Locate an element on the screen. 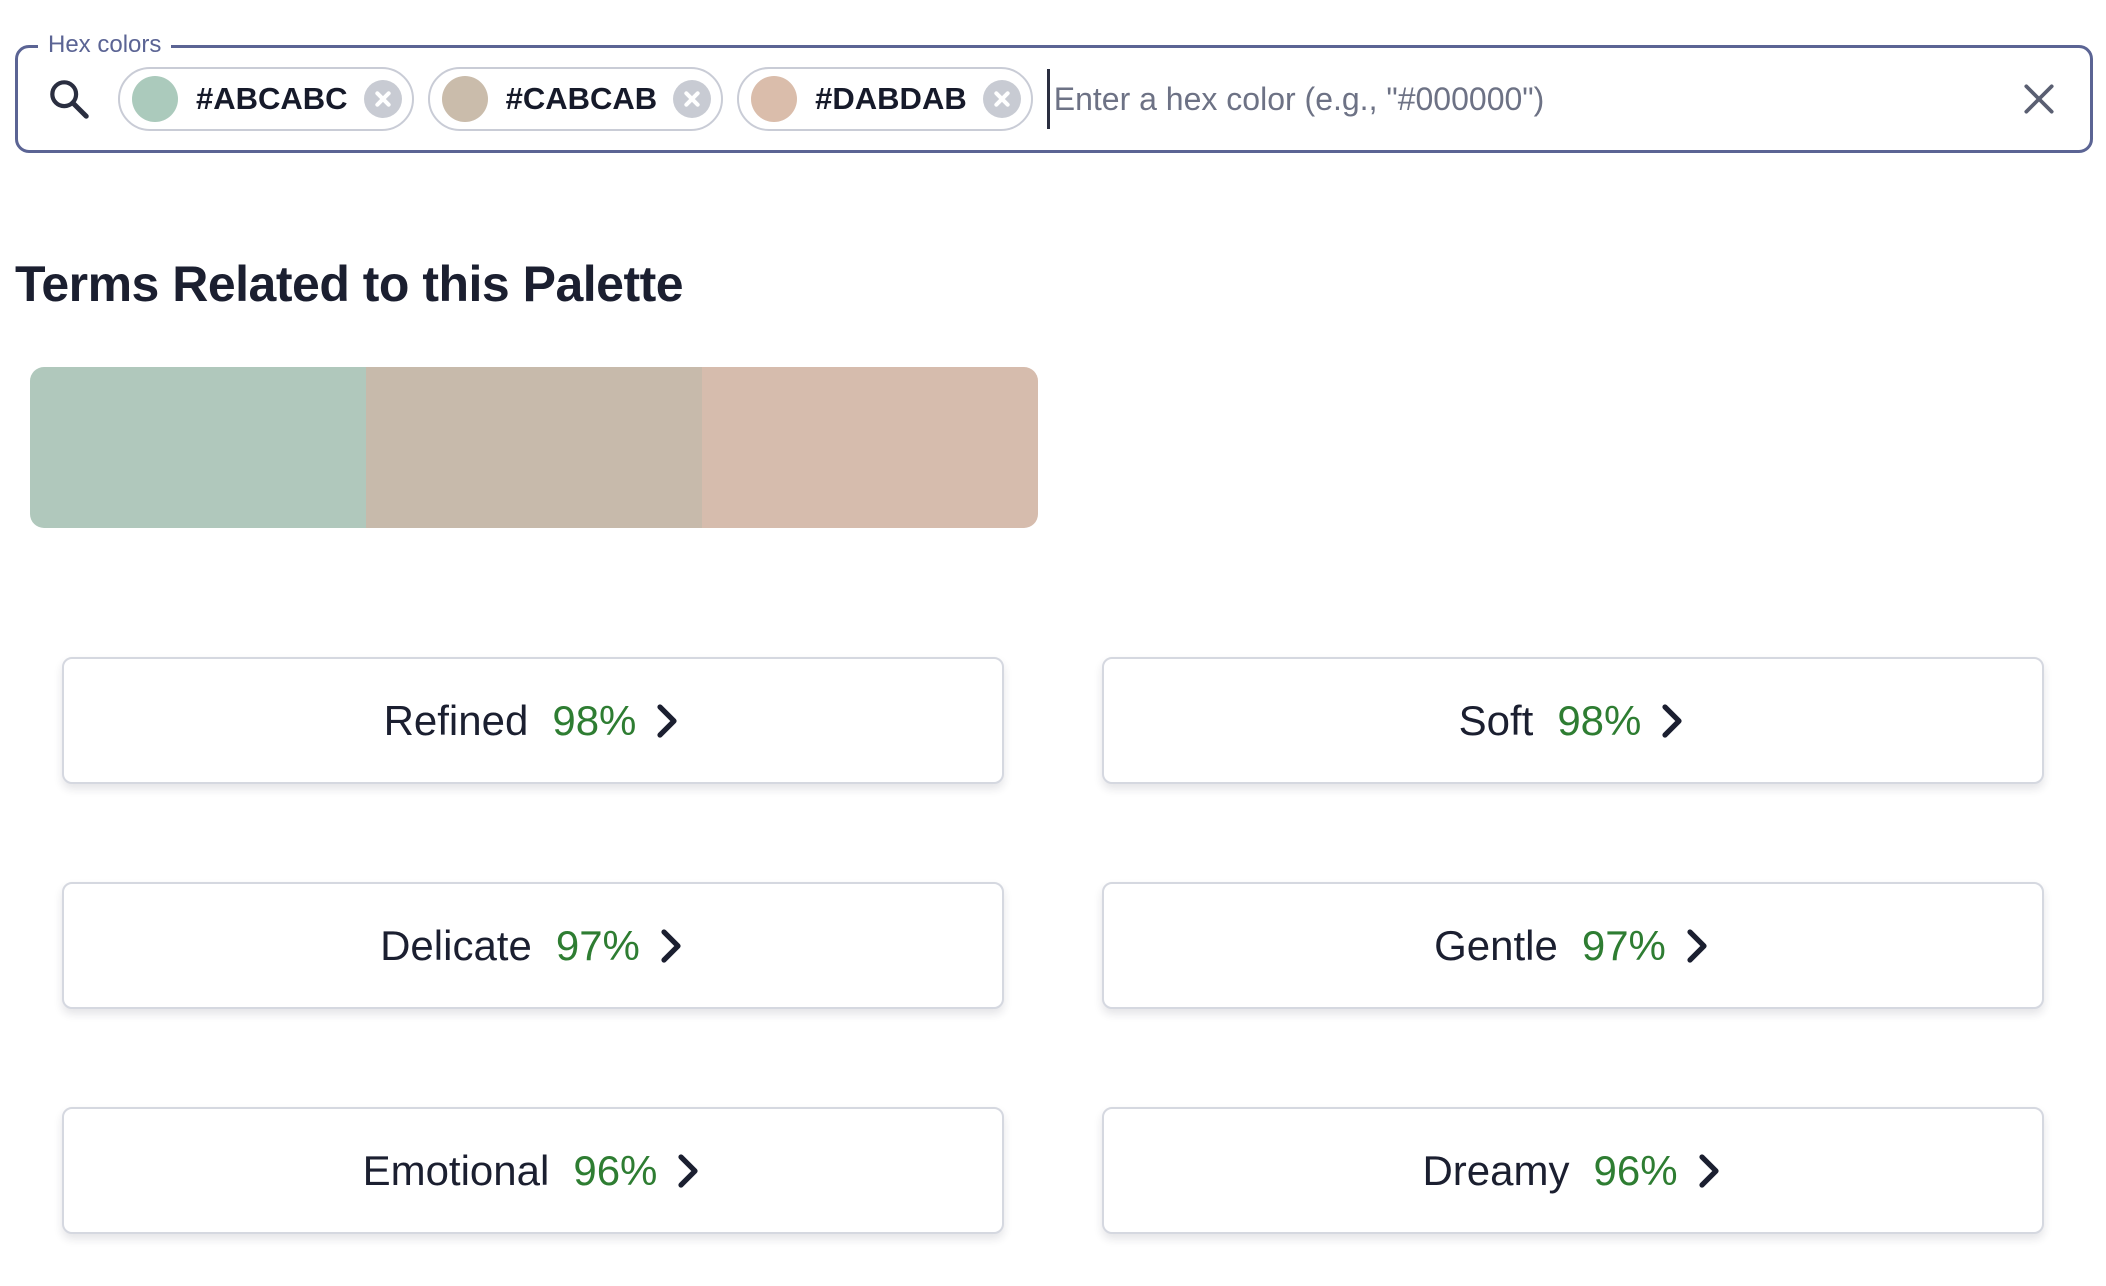  term-name: Emotional is located at coordinates (456, 1170).